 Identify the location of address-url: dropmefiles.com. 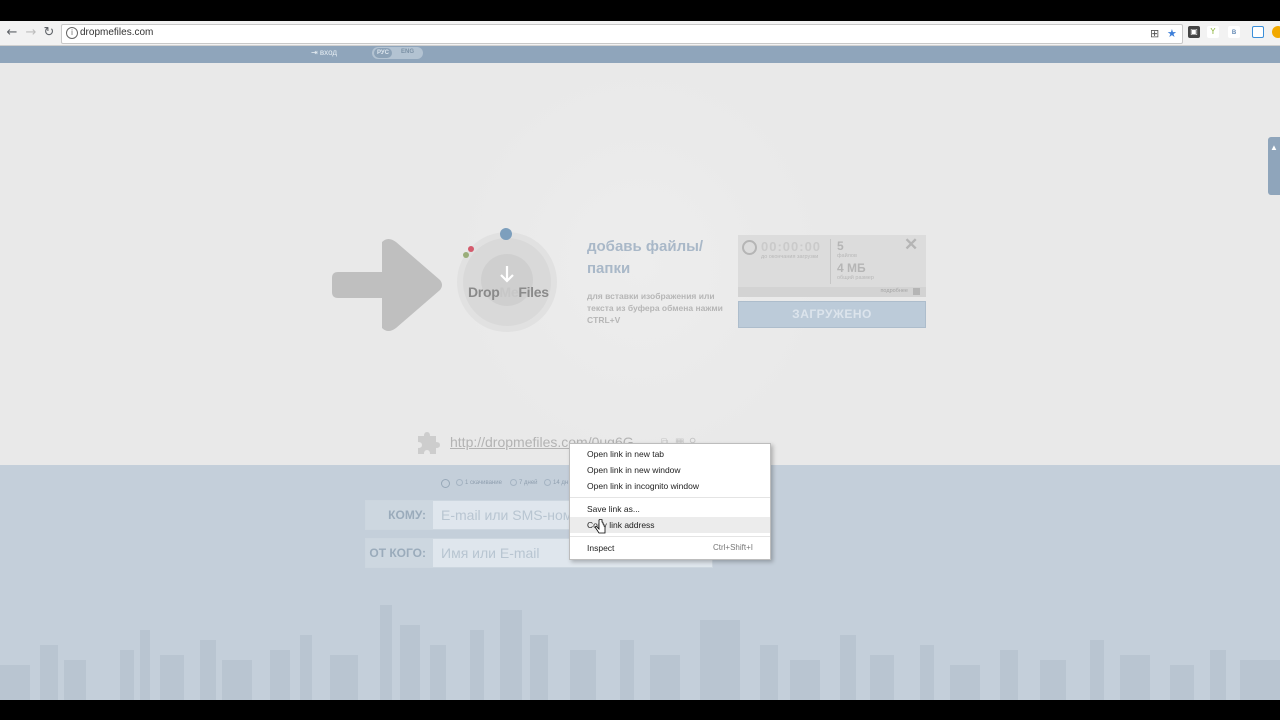
(117, 32).